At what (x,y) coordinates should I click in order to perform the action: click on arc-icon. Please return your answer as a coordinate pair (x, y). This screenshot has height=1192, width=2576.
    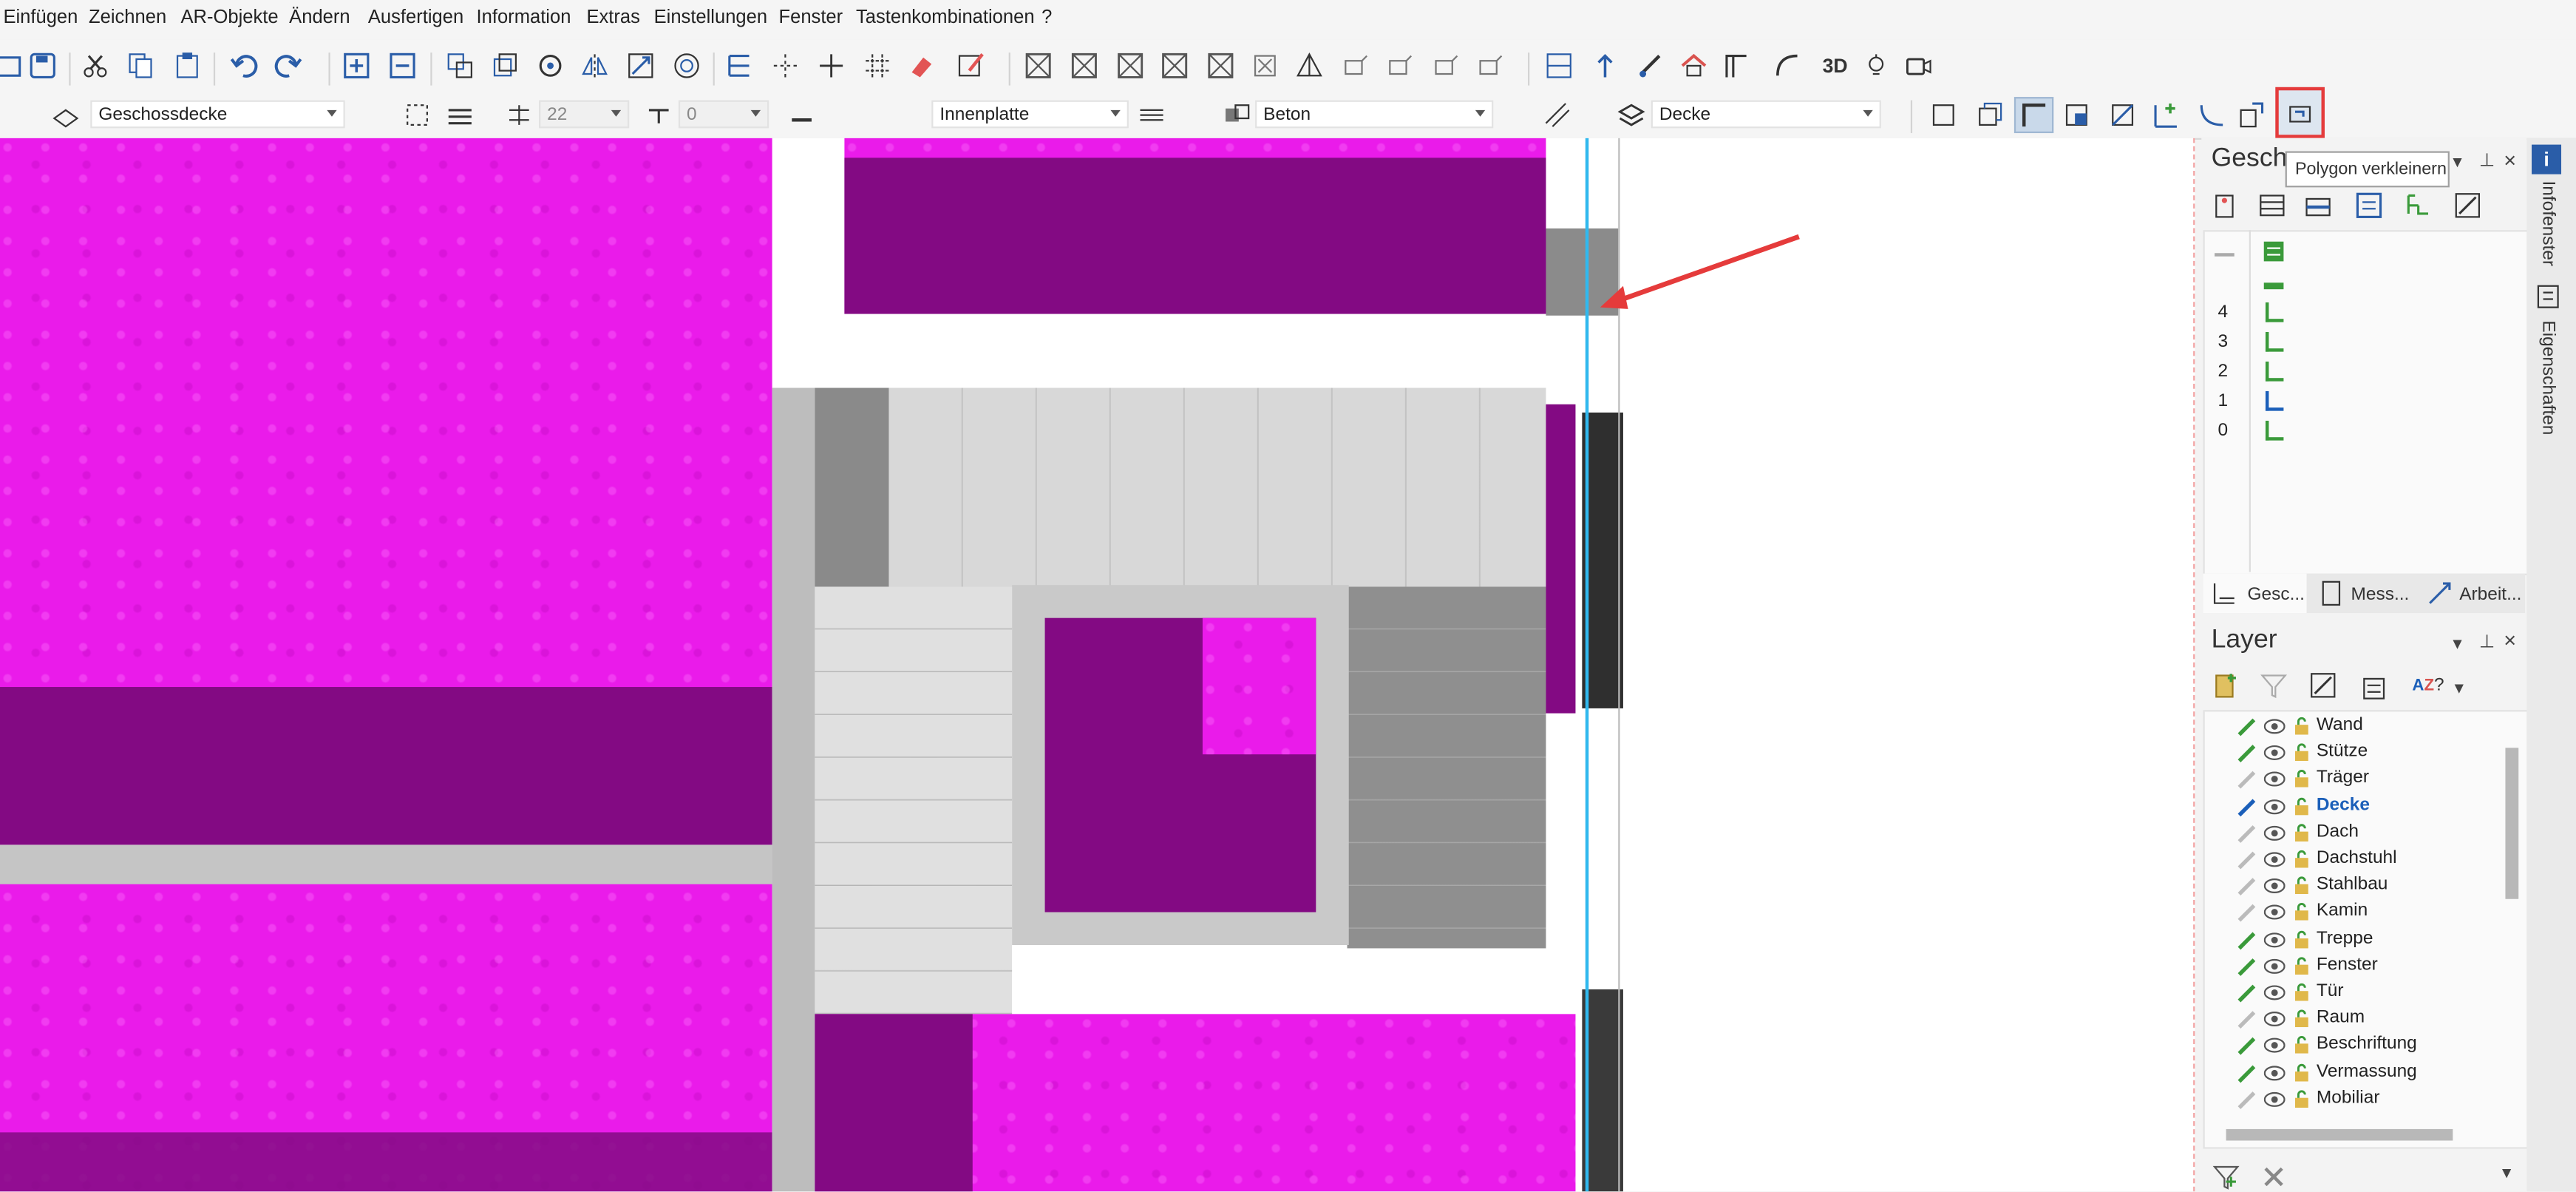
    Looking at the image, I should click on (1787, 66).